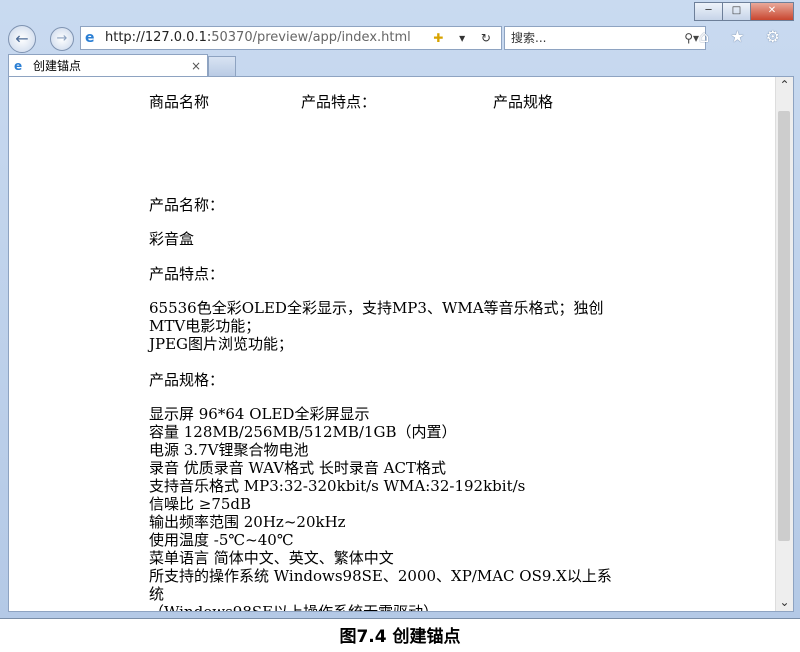  Describe the element at coordinates (271, 558) in the screenshot. I see `spec-line: 菜单语言 简体中文、英文、繁体中文` at that location.